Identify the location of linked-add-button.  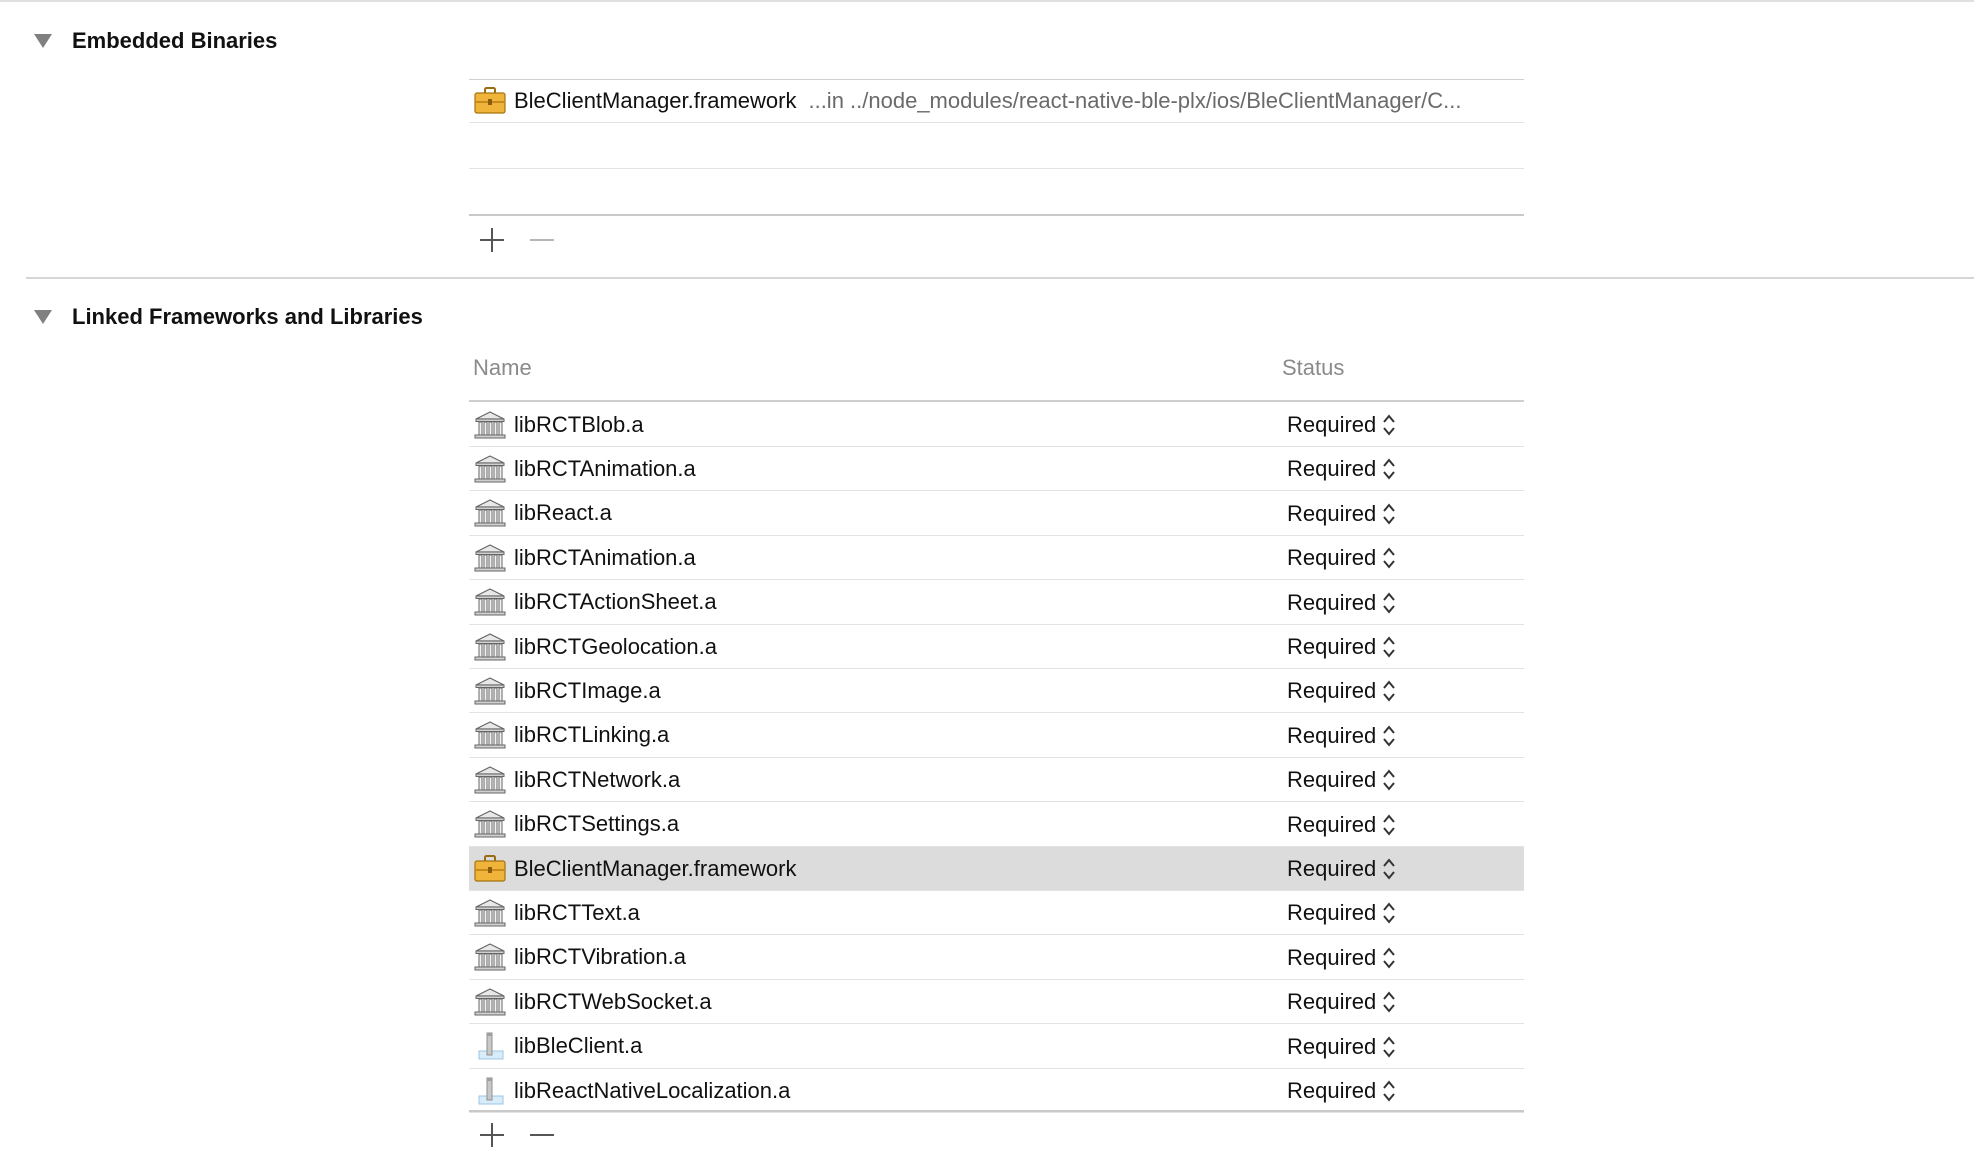
(492, 1135).